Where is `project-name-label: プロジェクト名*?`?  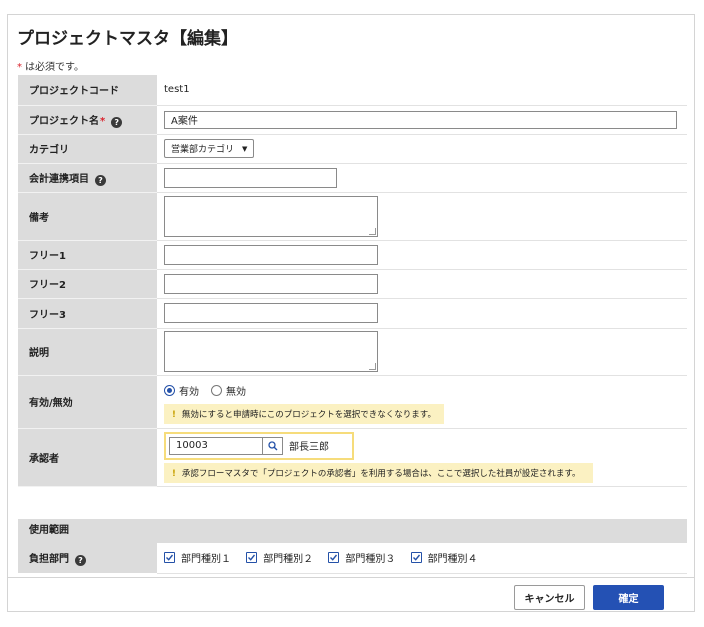
project-name-label: プロジェクト名*? is located at coordinates (87, 120).